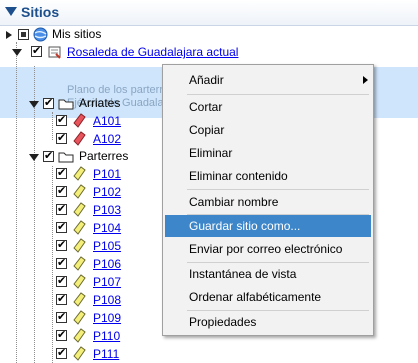 The image size is (418, 363). What do you see at coordinates (238, 176) in the screenshot?
I see `menu-item-label: Eliminar contenido` at bounding box center [238, 176].